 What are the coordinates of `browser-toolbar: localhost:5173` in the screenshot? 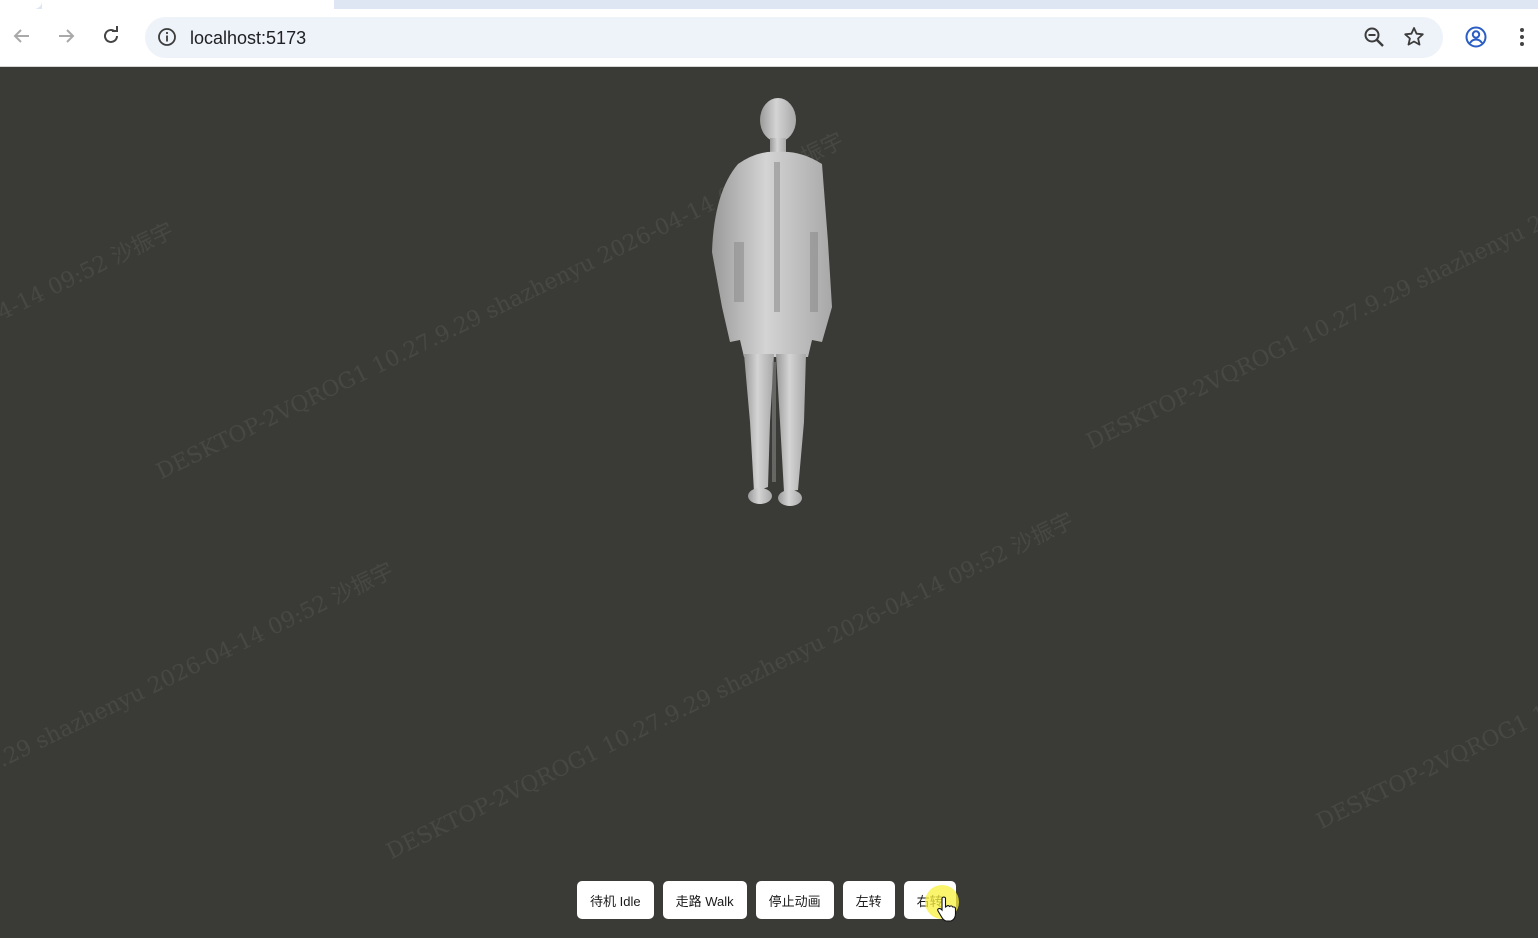 It's located at (769, 38).